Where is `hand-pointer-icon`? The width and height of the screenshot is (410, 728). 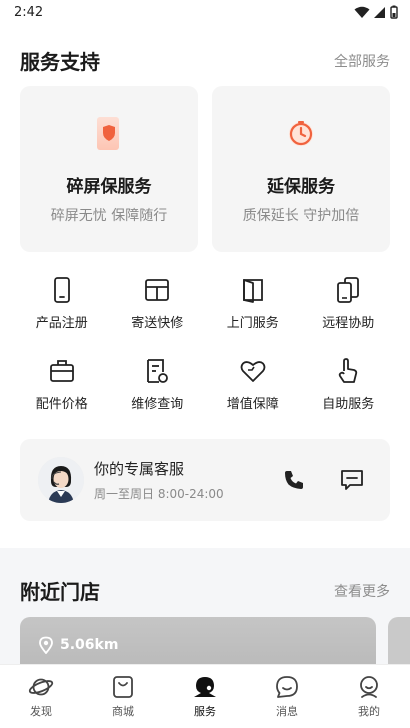 hand-pointer-icon is located at coordinates (348, 370).